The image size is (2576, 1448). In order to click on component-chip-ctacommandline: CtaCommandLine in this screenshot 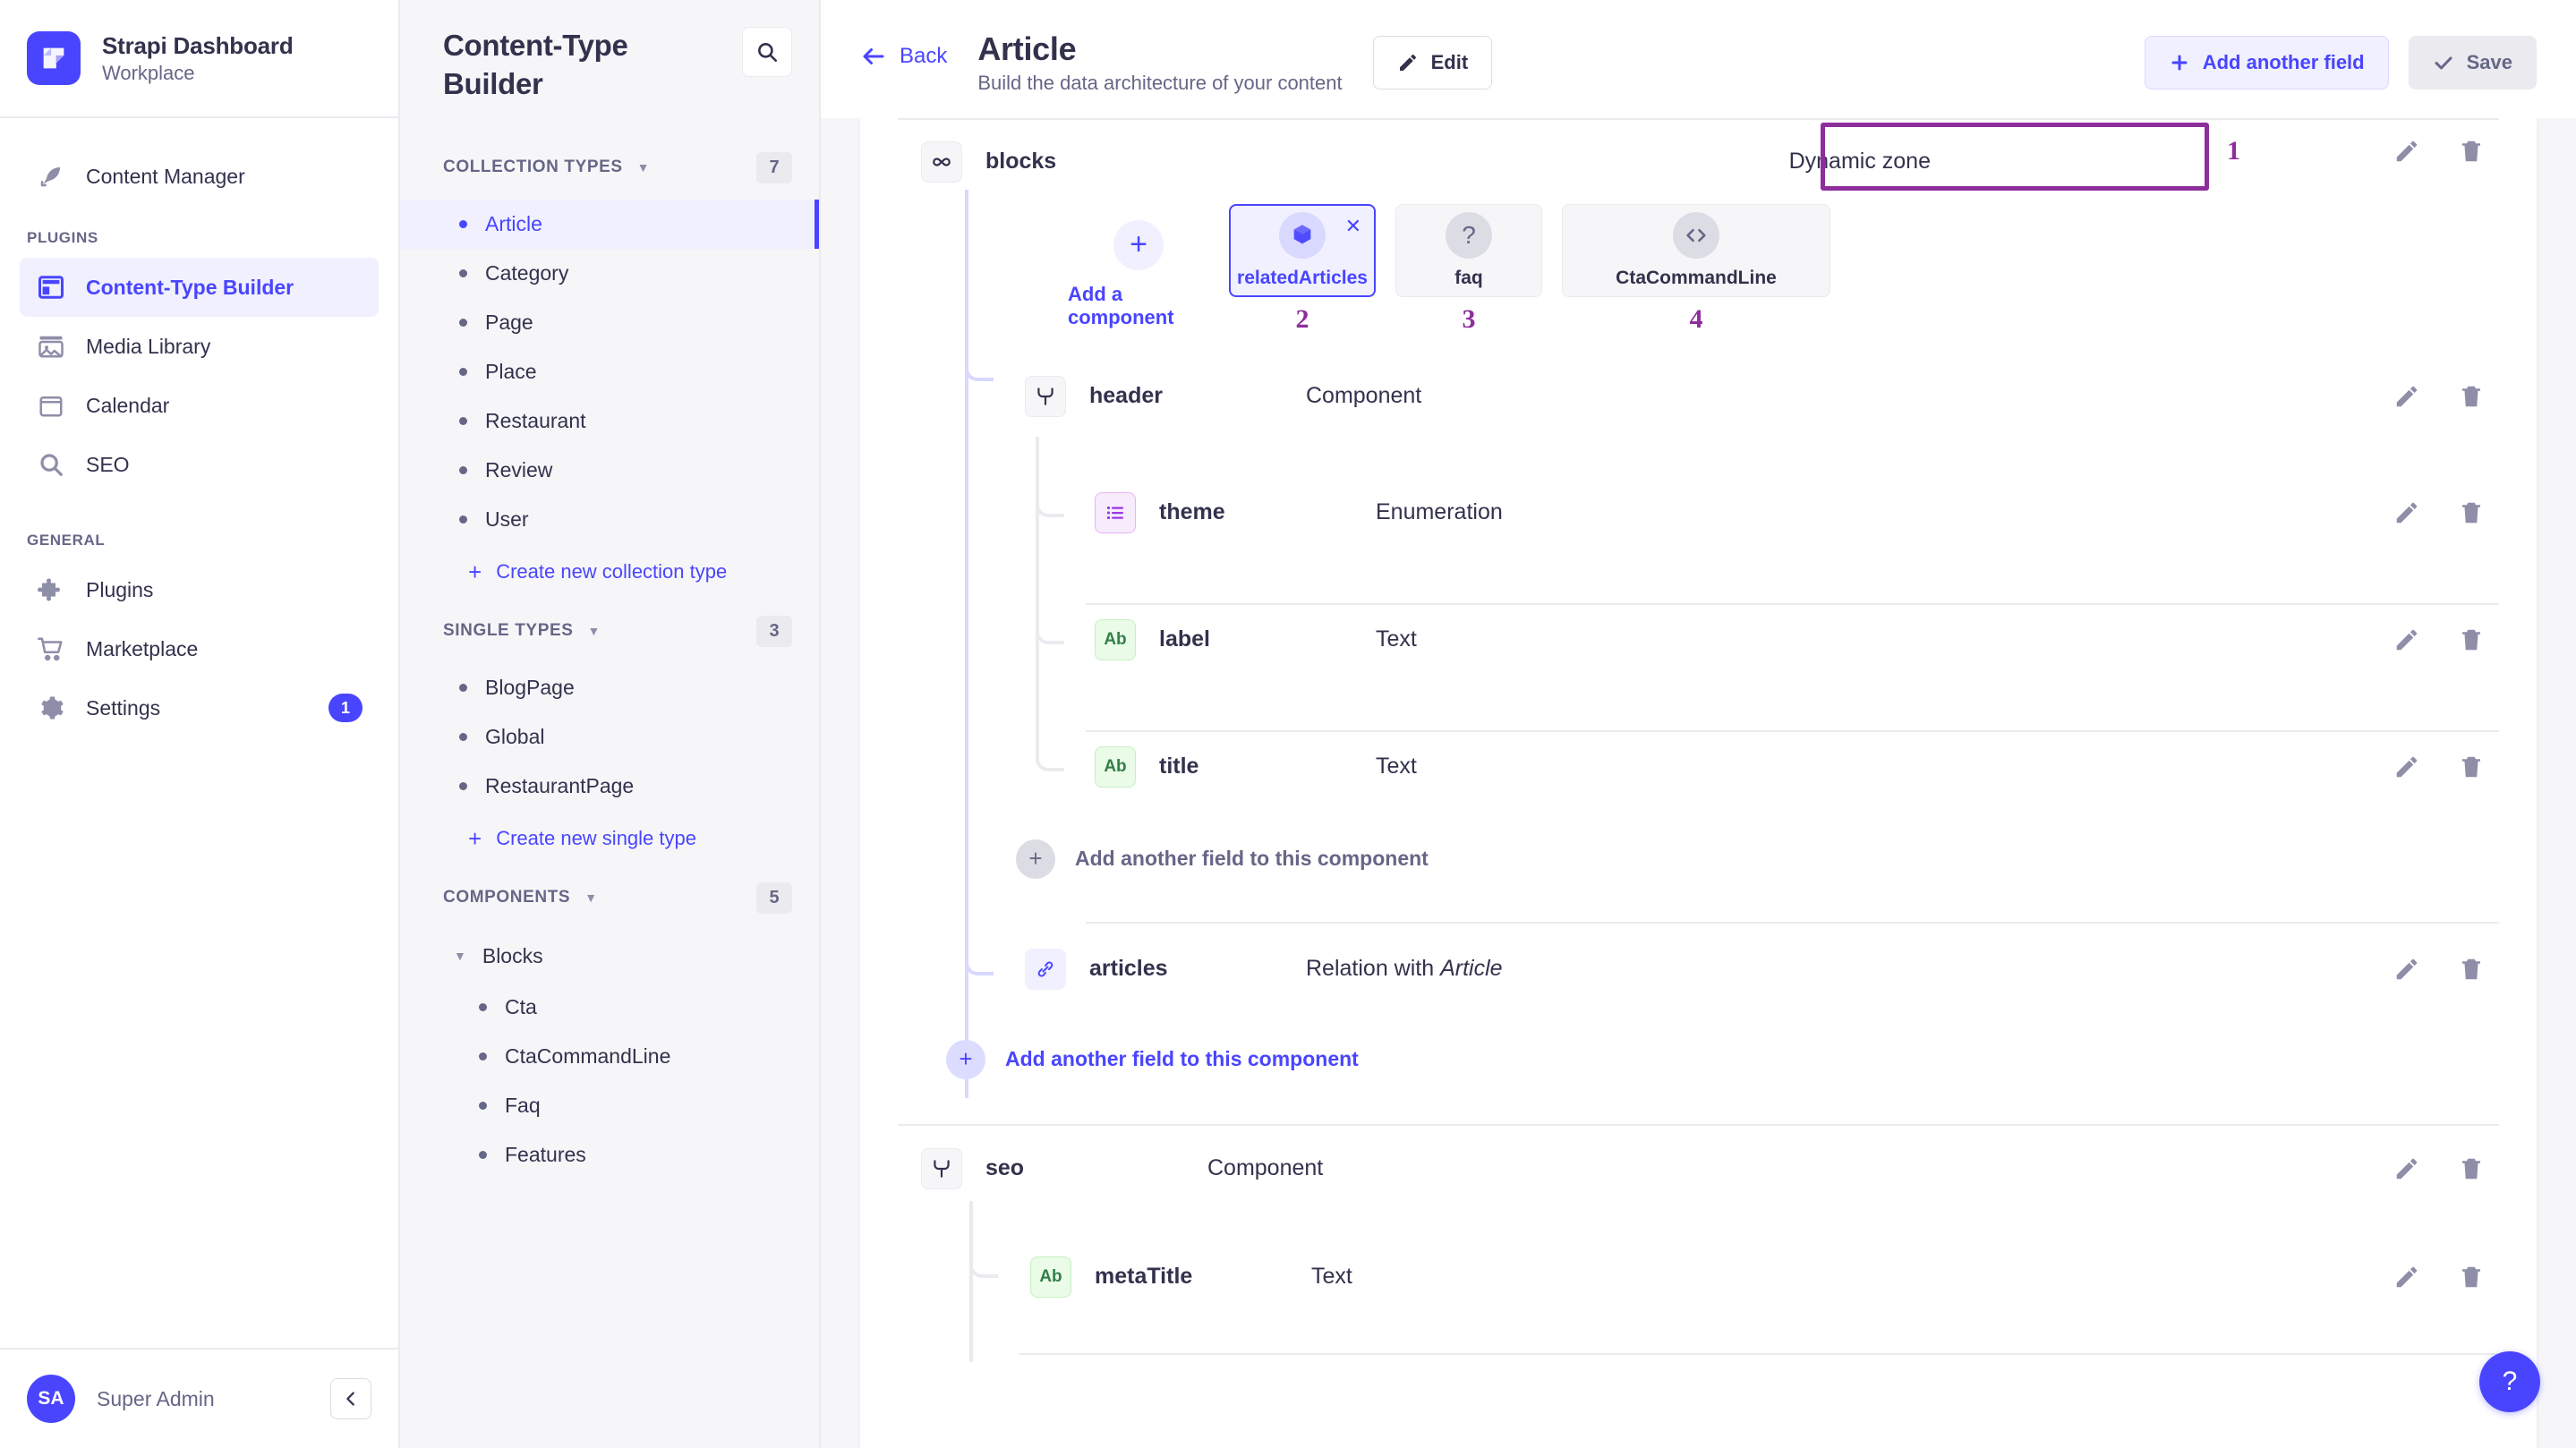, I will do `click(1696, 250)`.